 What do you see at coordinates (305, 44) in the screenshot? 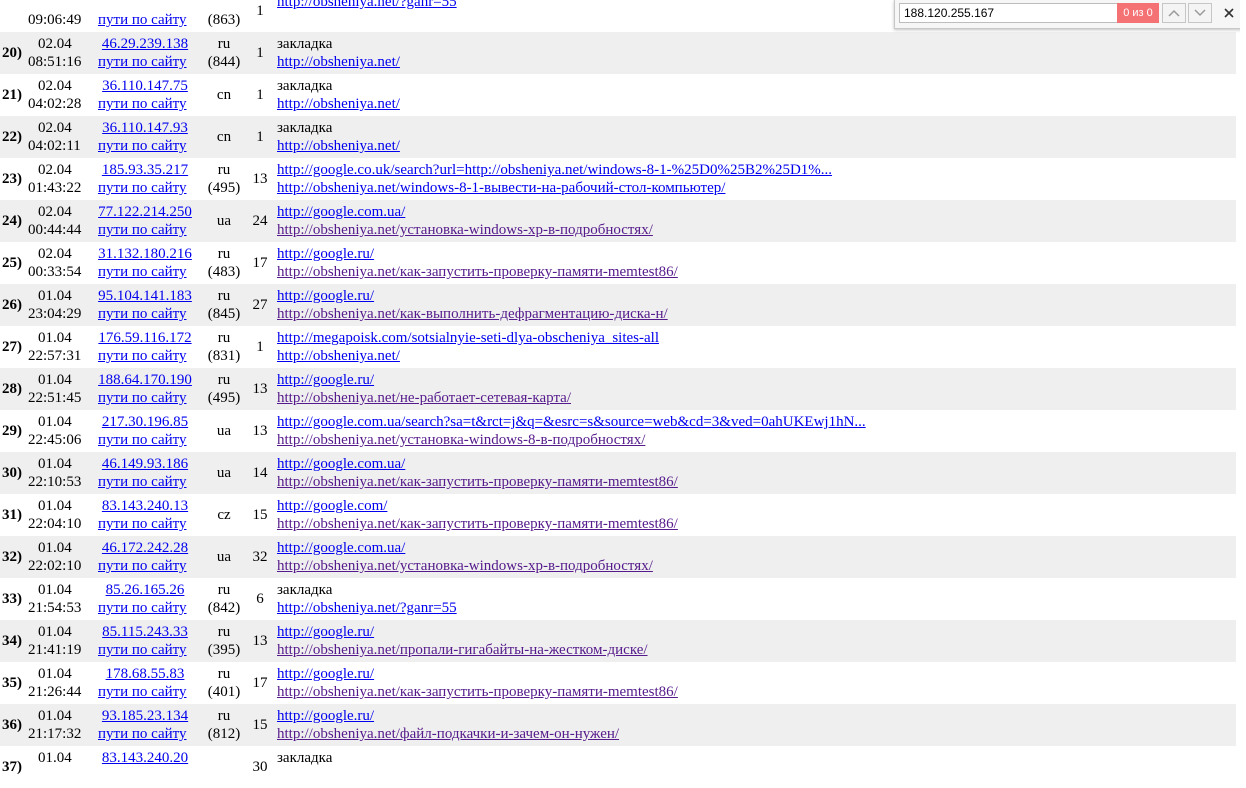
I see `referrer-label: закладка` at bounding box center [305, 44].